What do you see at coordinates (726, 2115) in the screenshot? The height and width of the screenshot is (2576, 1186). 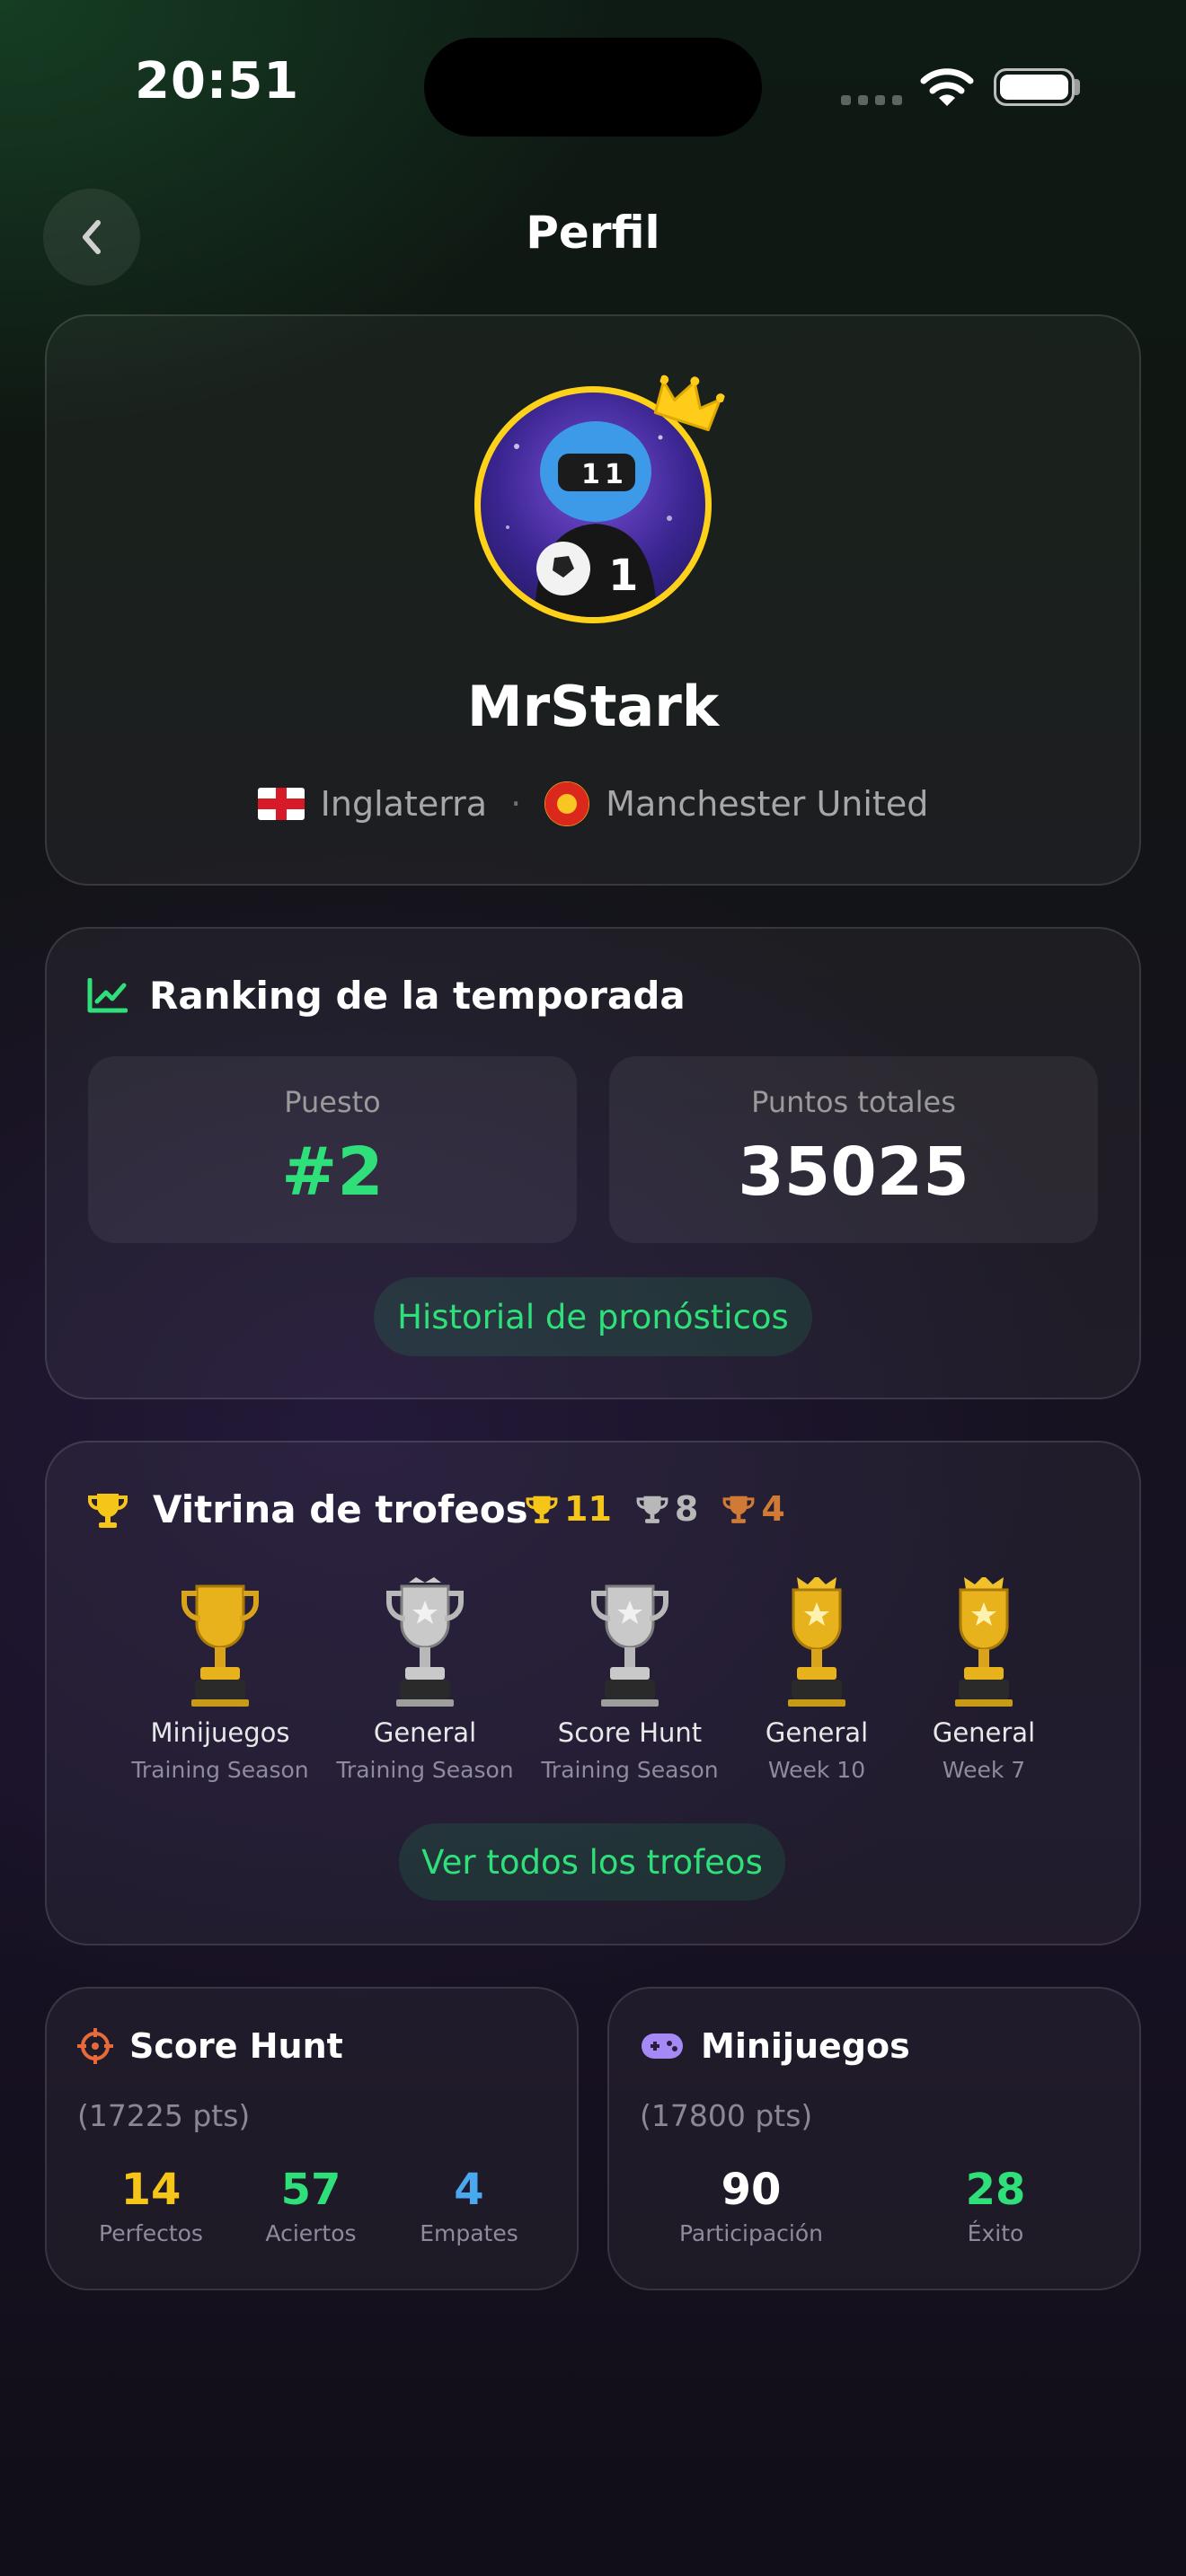 I see `minigames-points: (17800 pts)` at bounding box center [726, 2115].